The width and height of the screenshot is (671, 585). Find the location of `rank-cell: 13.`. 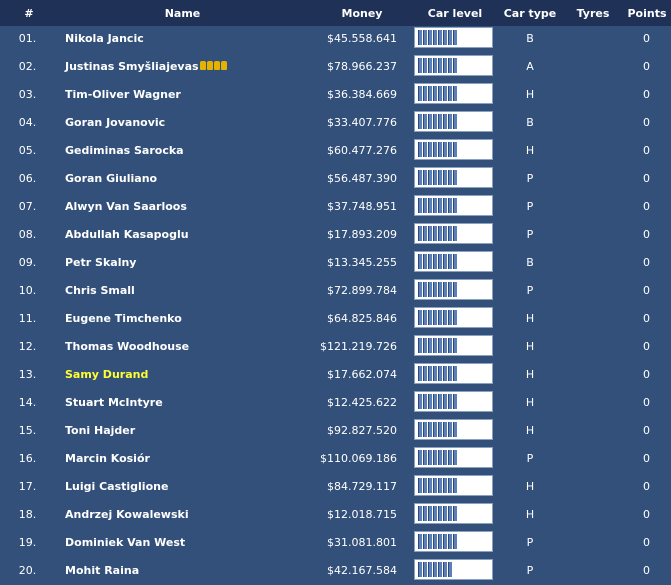

rank-cell: 13. is located at coordinates (27, 374).